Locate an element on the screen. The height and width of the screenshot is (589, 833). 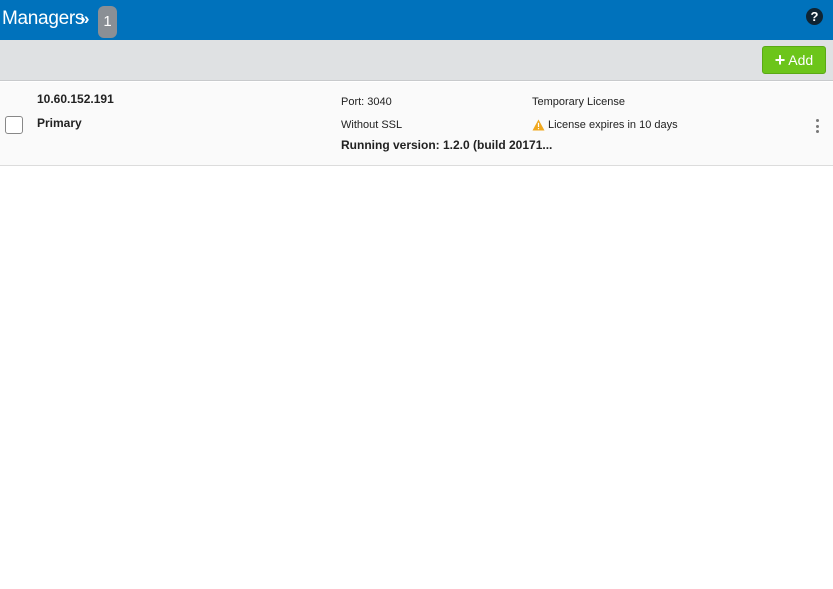
license-type: Temporary License is located at coordinates (578, 102).